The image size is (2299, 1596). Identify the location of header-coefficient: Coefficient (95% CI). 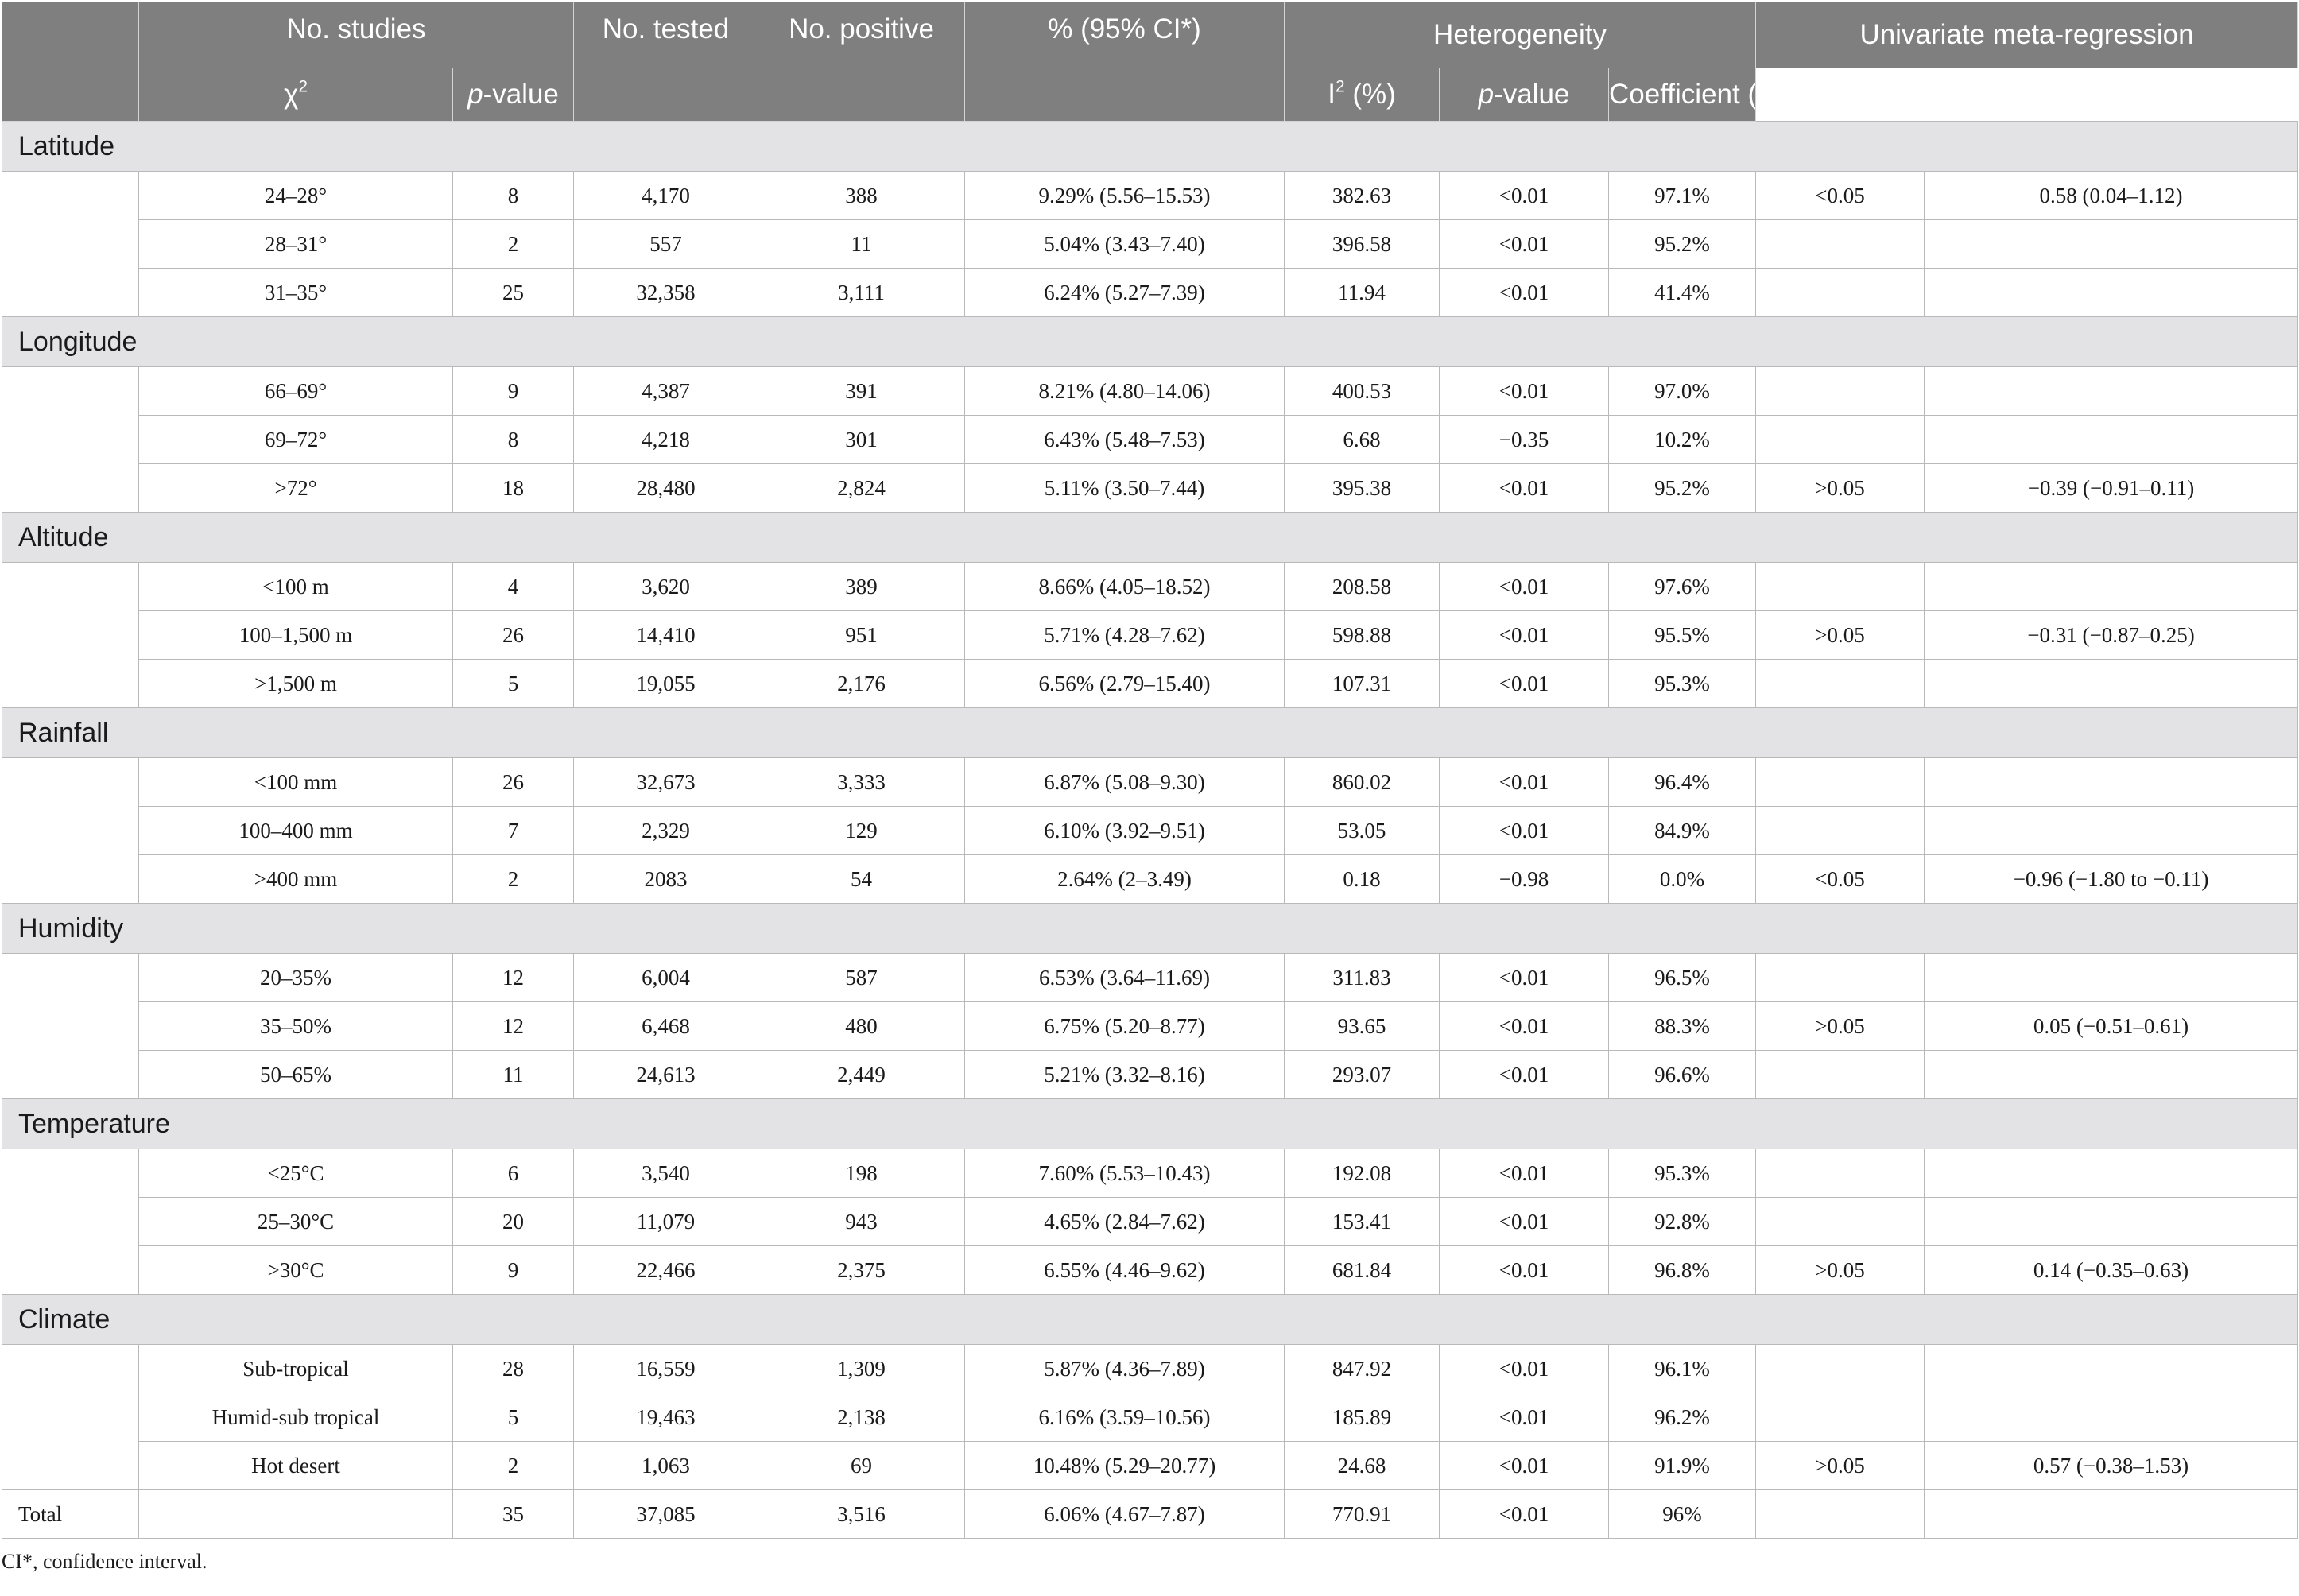
(1682, 95).